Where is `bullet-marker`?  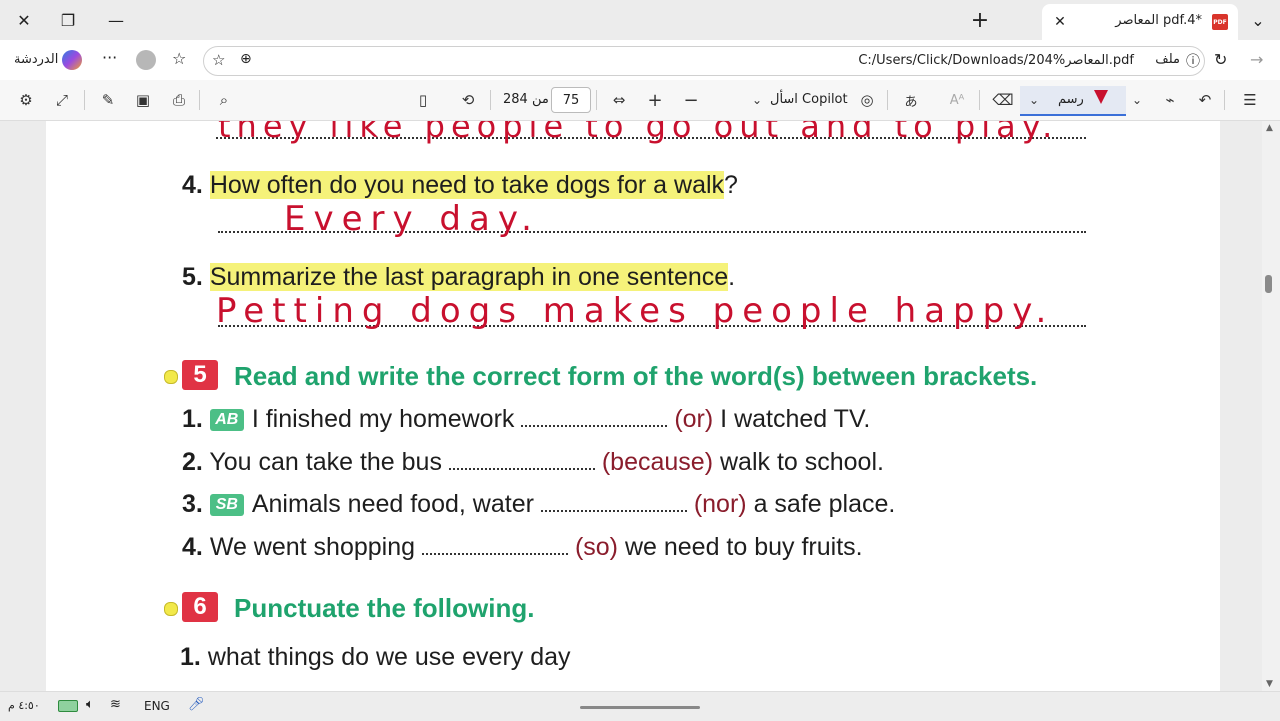
bullet-marker is located at coordinates (171, 609).